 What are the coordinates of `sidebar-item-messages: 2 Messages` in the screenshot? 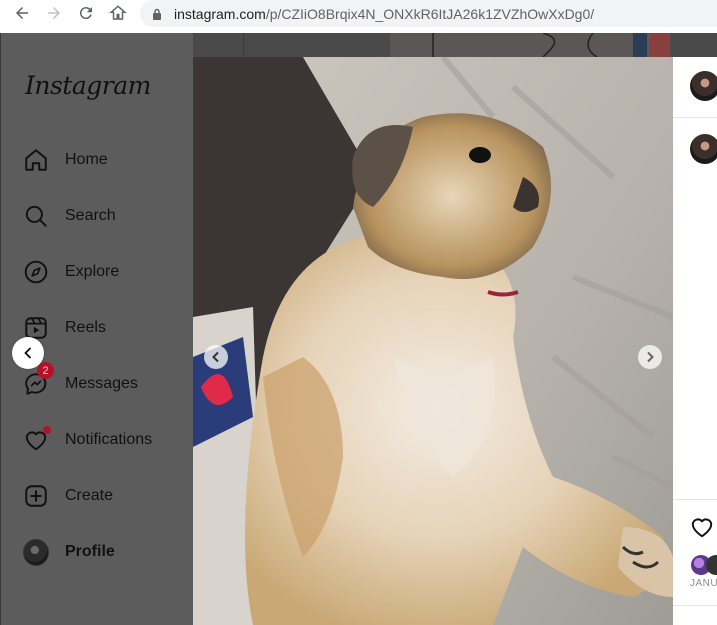 It's located at (80, 380).